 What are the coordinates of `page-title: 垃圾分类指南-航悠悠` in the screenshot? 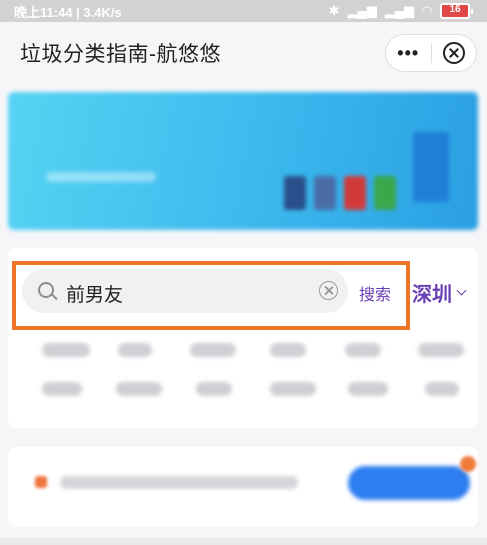 It's located at (120, 54).